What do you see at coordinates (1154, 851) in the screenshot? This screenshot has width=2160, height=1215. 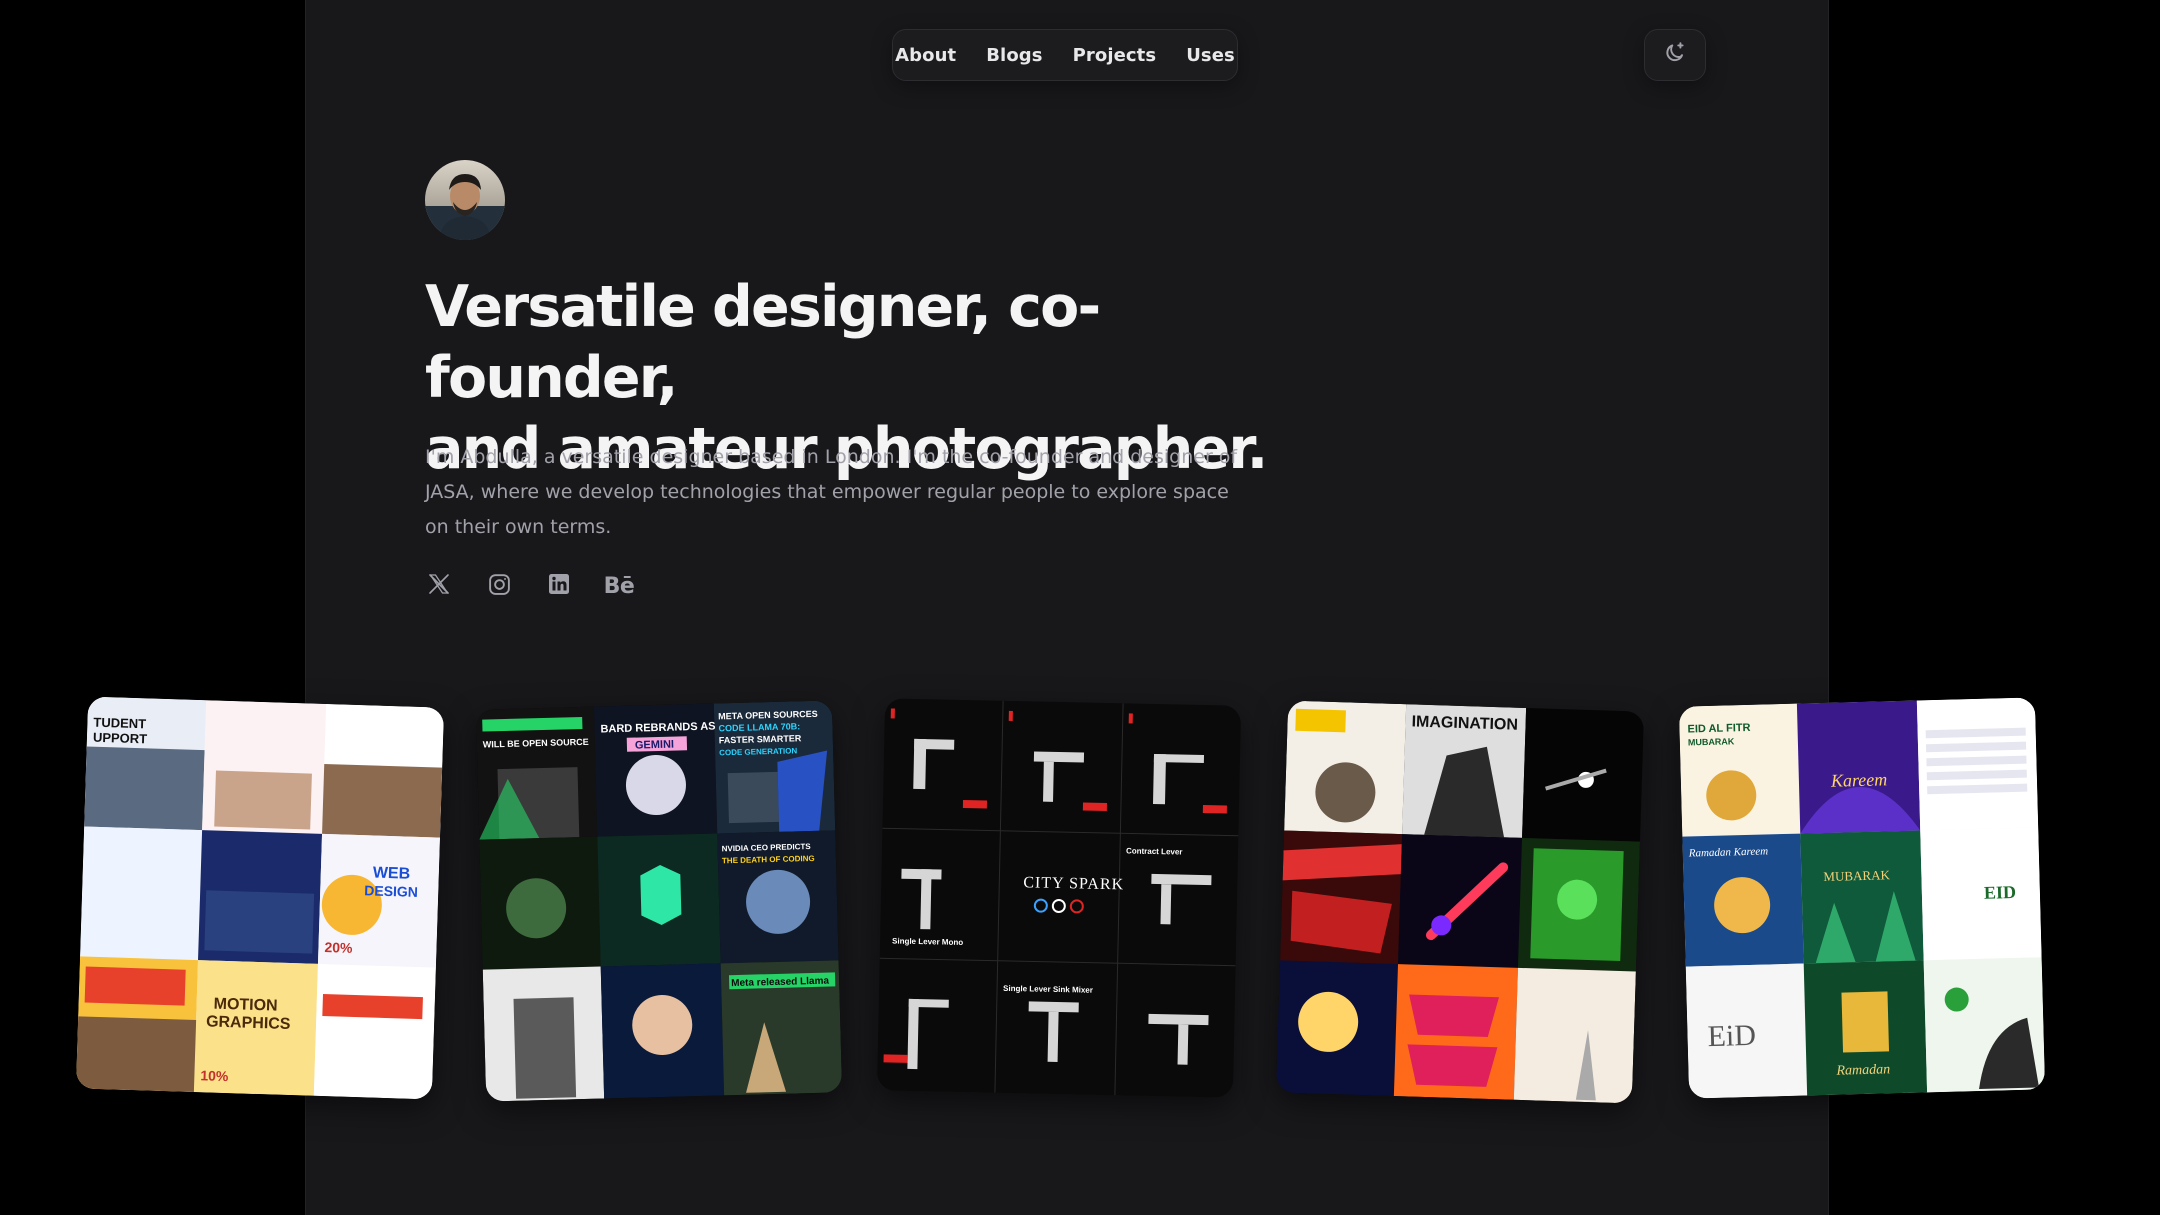 I see `card3-text-3: Contract Lever` at bounding box center [1154, 851].